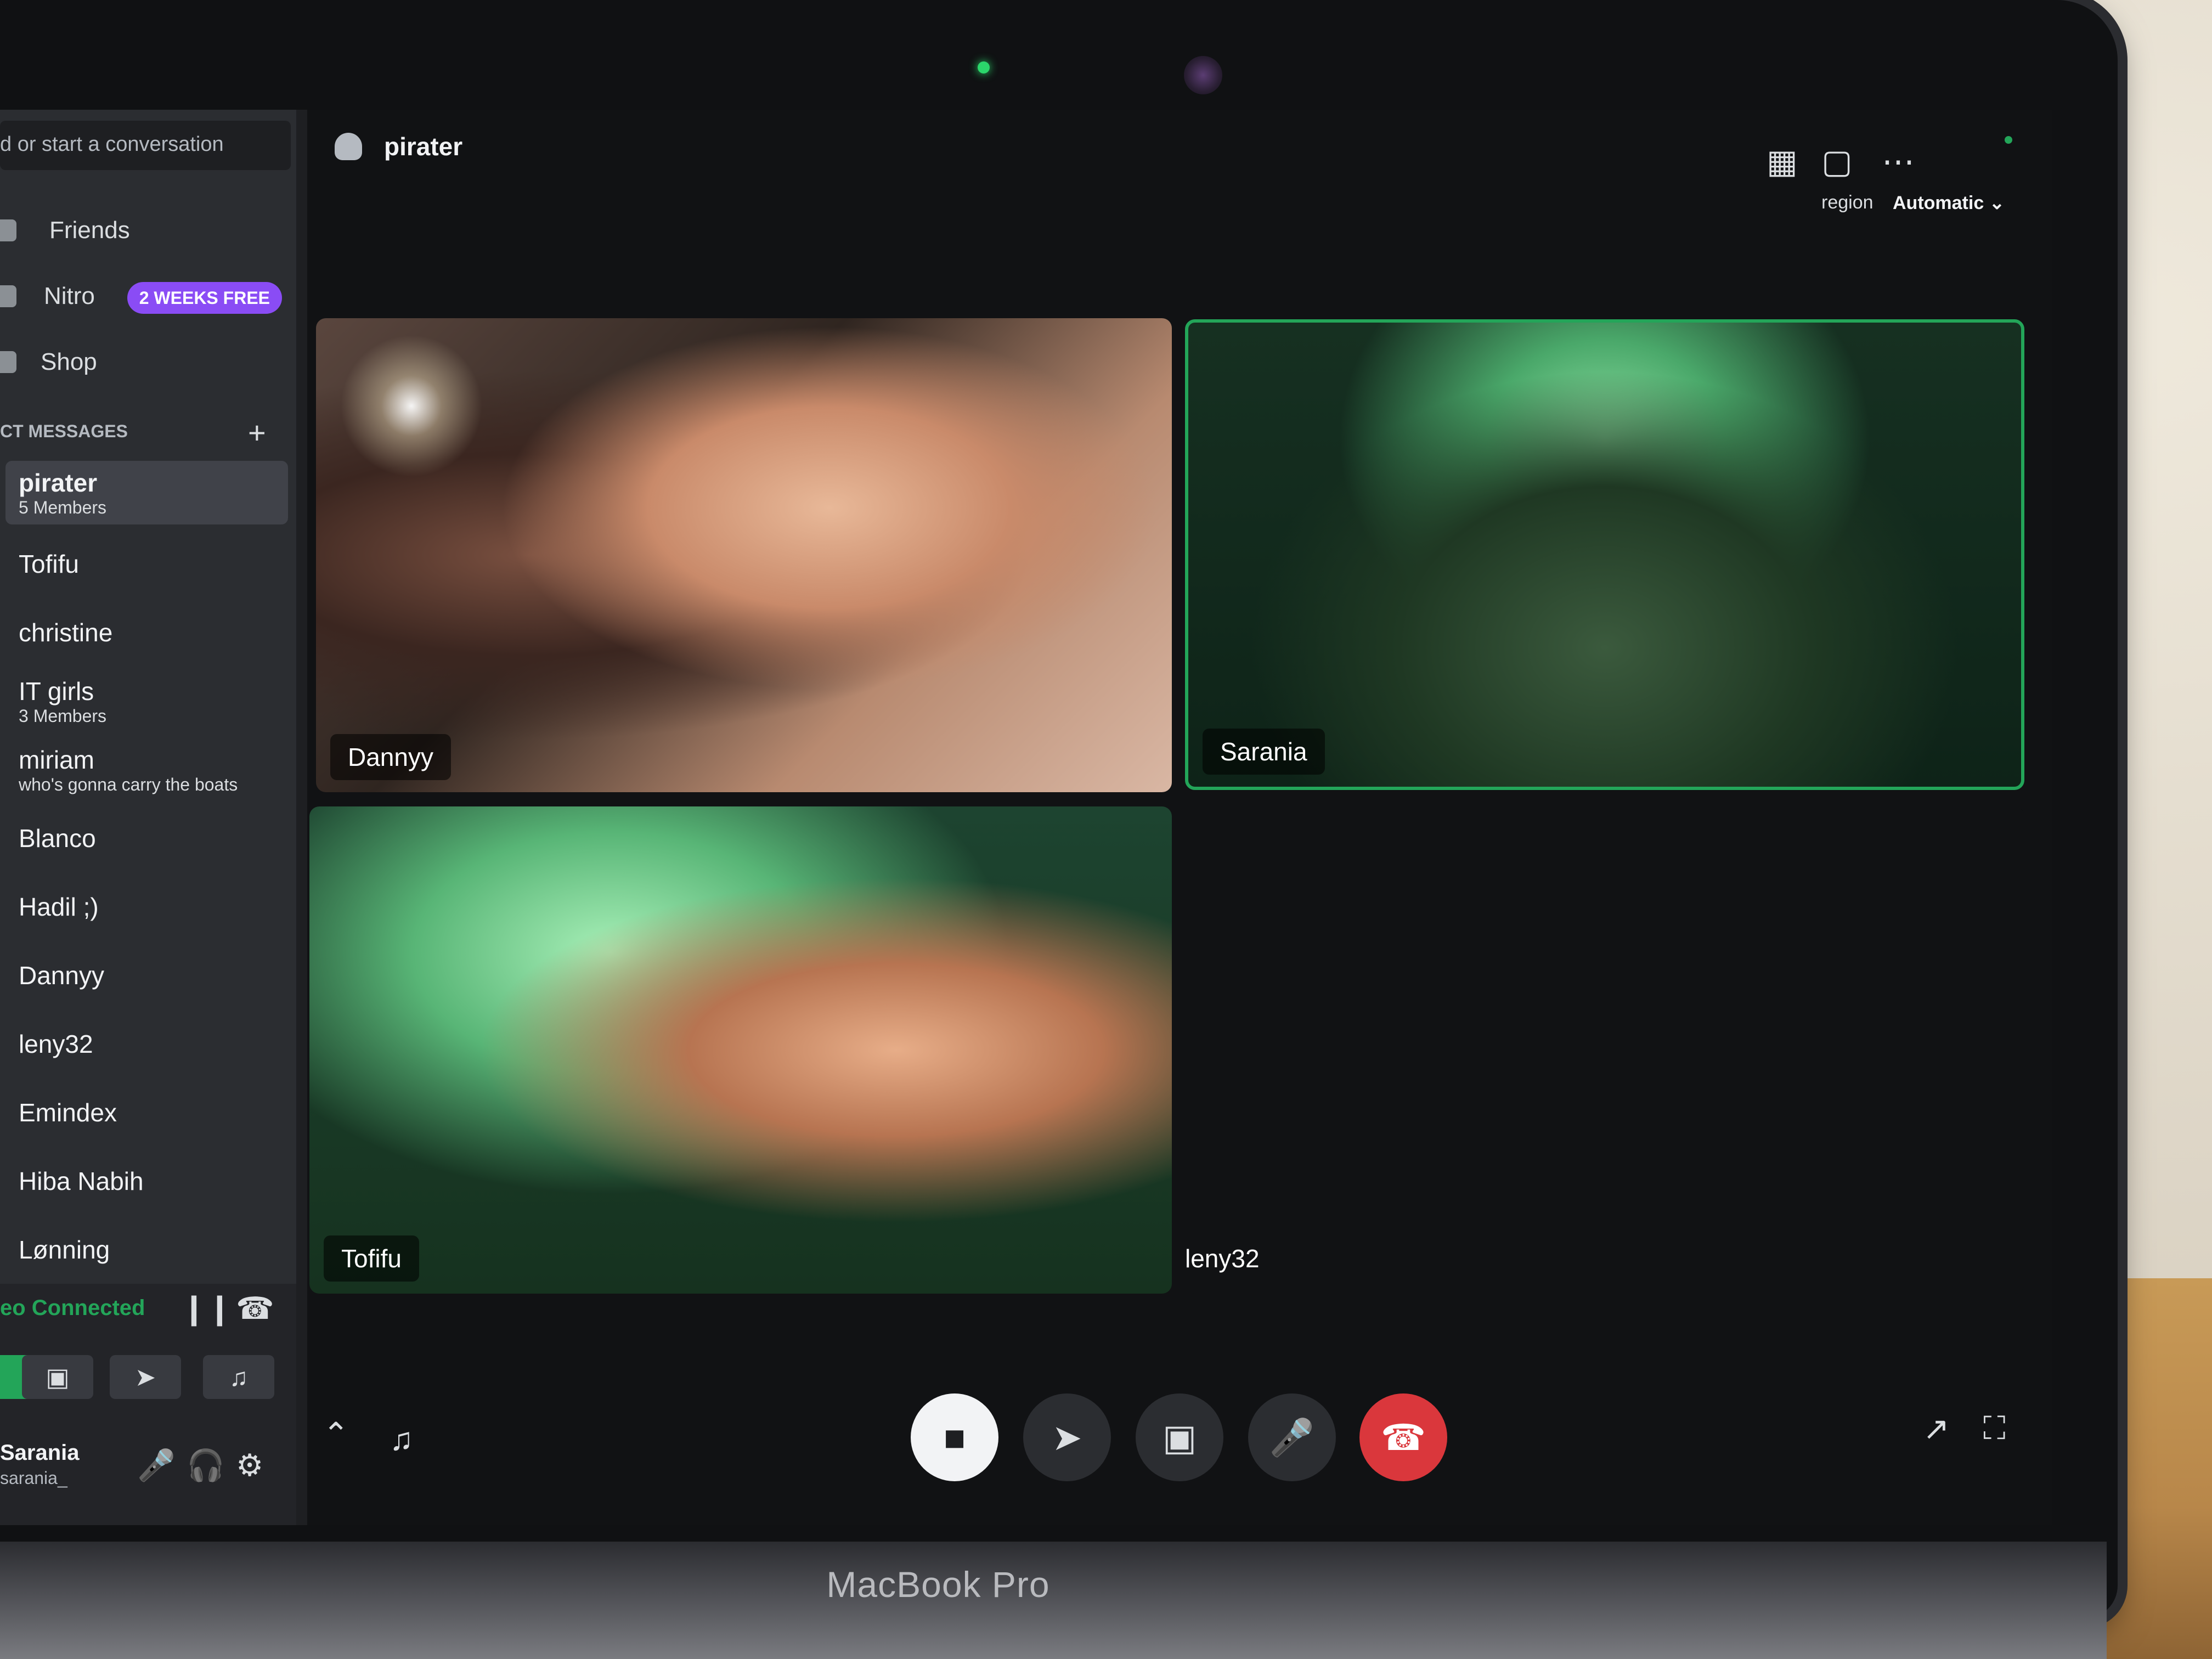  I want to click on direct-messages-header: CT MESSAGES, so click(64, 431).